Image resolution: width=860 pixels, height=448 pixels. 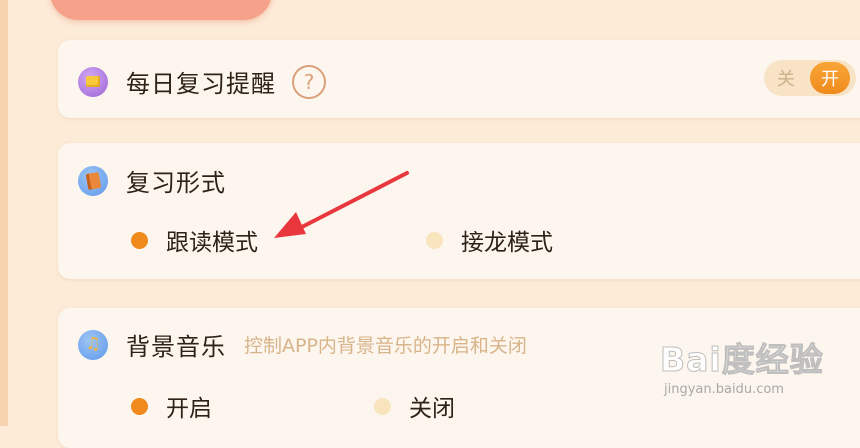 What do you see at coordinates (742, 360) in the screenshot?
I see `watermark-logo: Bai度经验` at bounding box center [742, 360].